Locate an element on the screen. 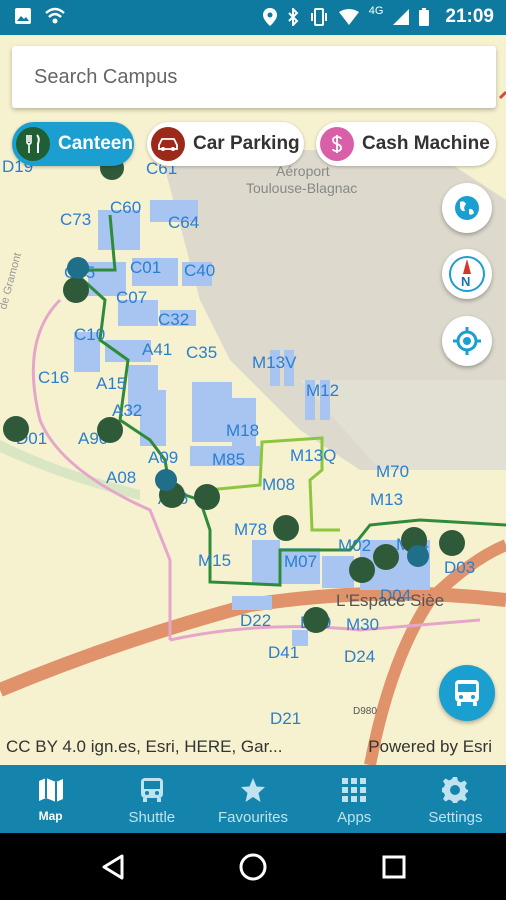  svg-text: C64 is located at coordinates (183, 222).